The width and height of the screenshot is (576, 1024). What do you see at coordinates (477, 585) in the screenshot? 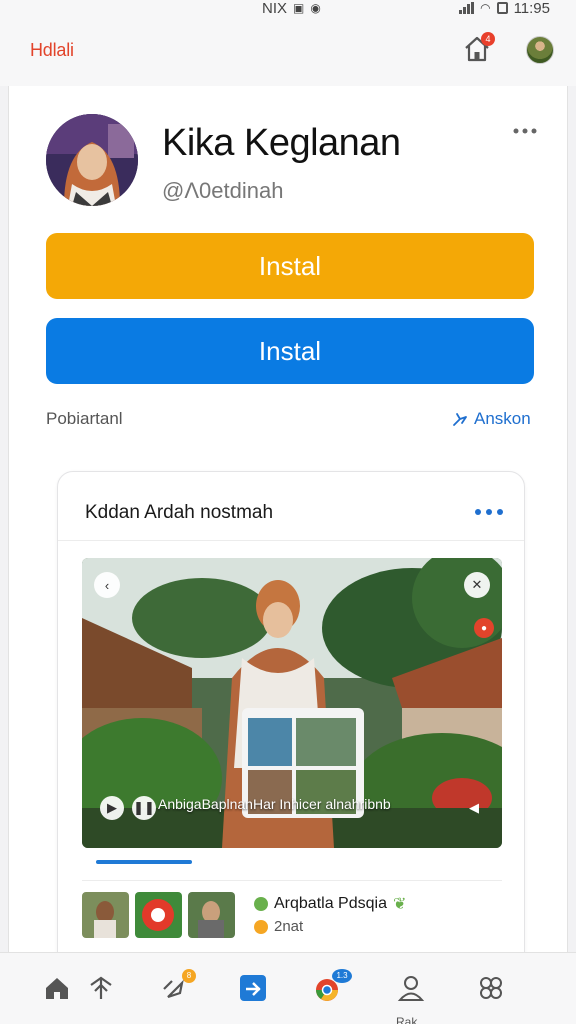
I see `close-icon: ✕` at bounding box center [477, 585].